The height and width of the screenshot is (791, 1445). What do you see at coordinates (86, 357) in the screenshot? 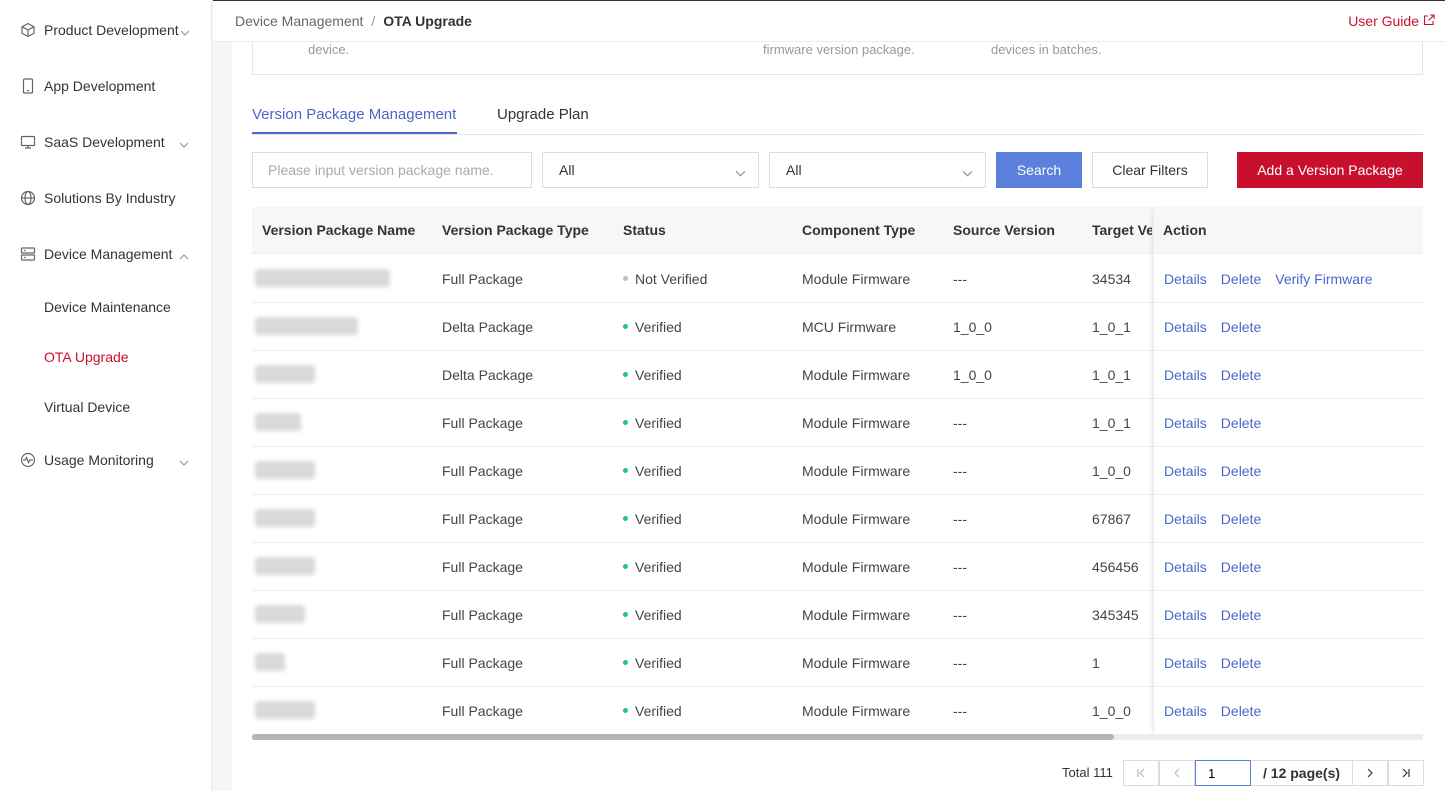
I see `sidebar-subitem-label: OTA Upgrade` at bounding box center [86, 357].